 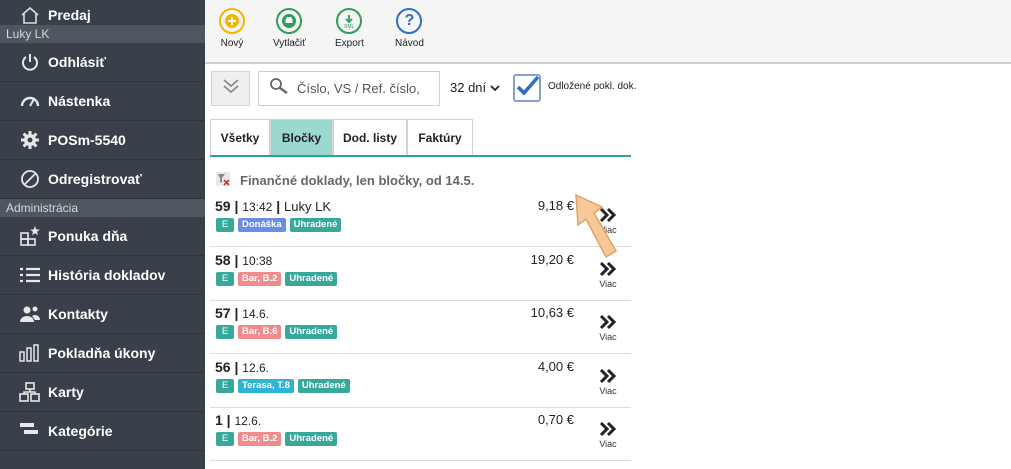 I want to click on doc-number-line: 56 | 12.6., so click(x=242, y=367).